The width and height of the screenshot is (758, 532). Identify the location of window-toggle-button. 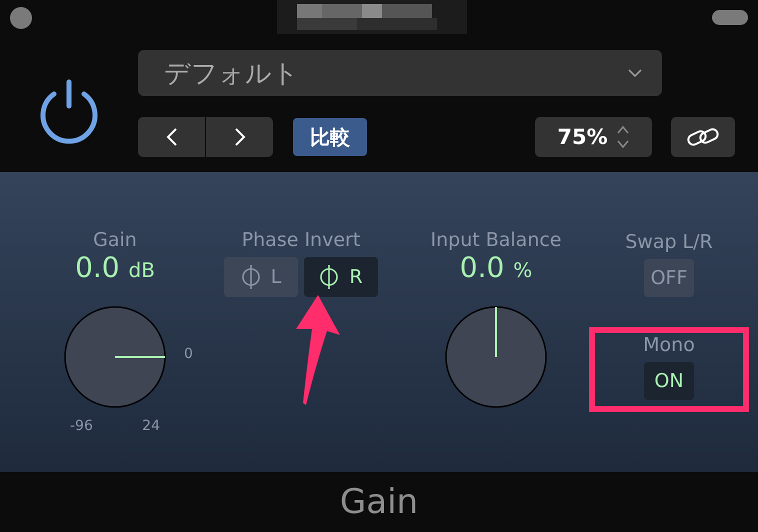
(730, 17).